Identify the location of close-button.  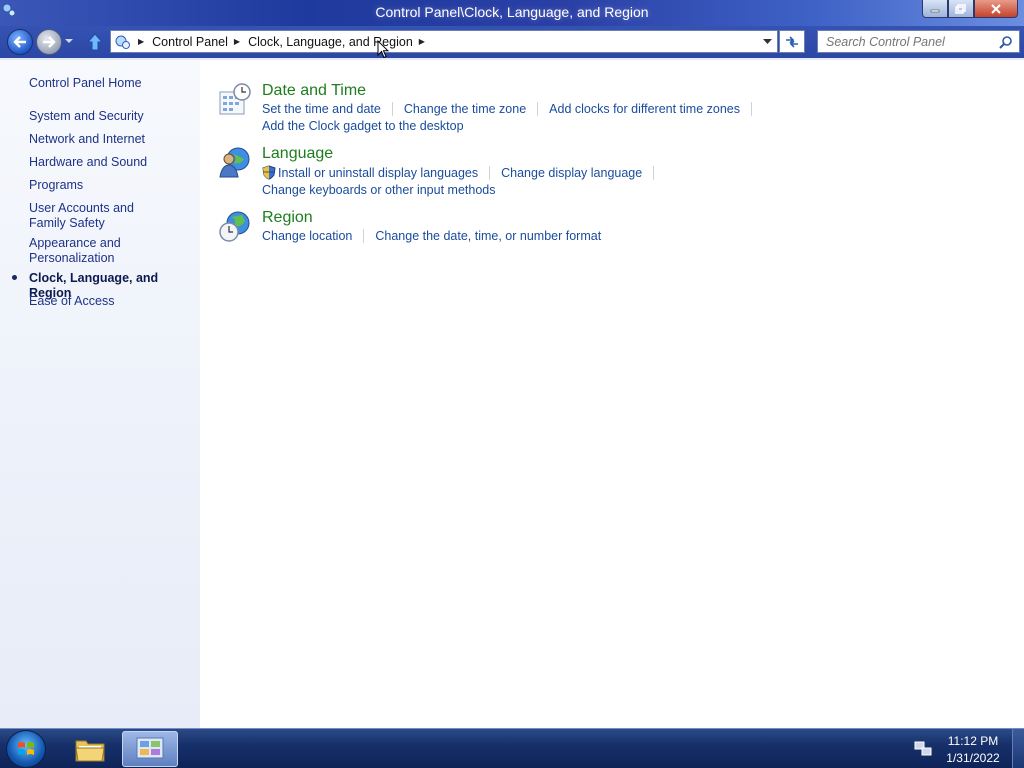
(996, 9).